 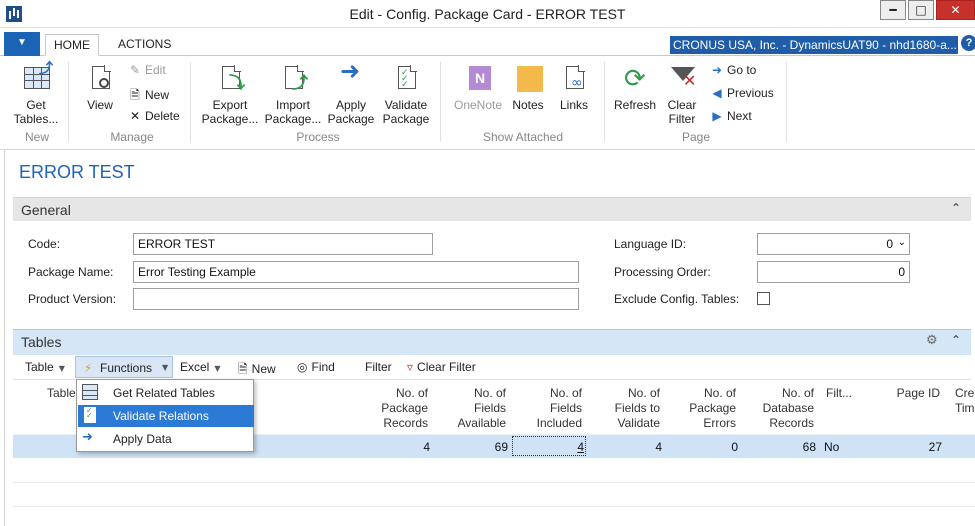 I want to click on help-icon: ?, so click(x=968, y=43).